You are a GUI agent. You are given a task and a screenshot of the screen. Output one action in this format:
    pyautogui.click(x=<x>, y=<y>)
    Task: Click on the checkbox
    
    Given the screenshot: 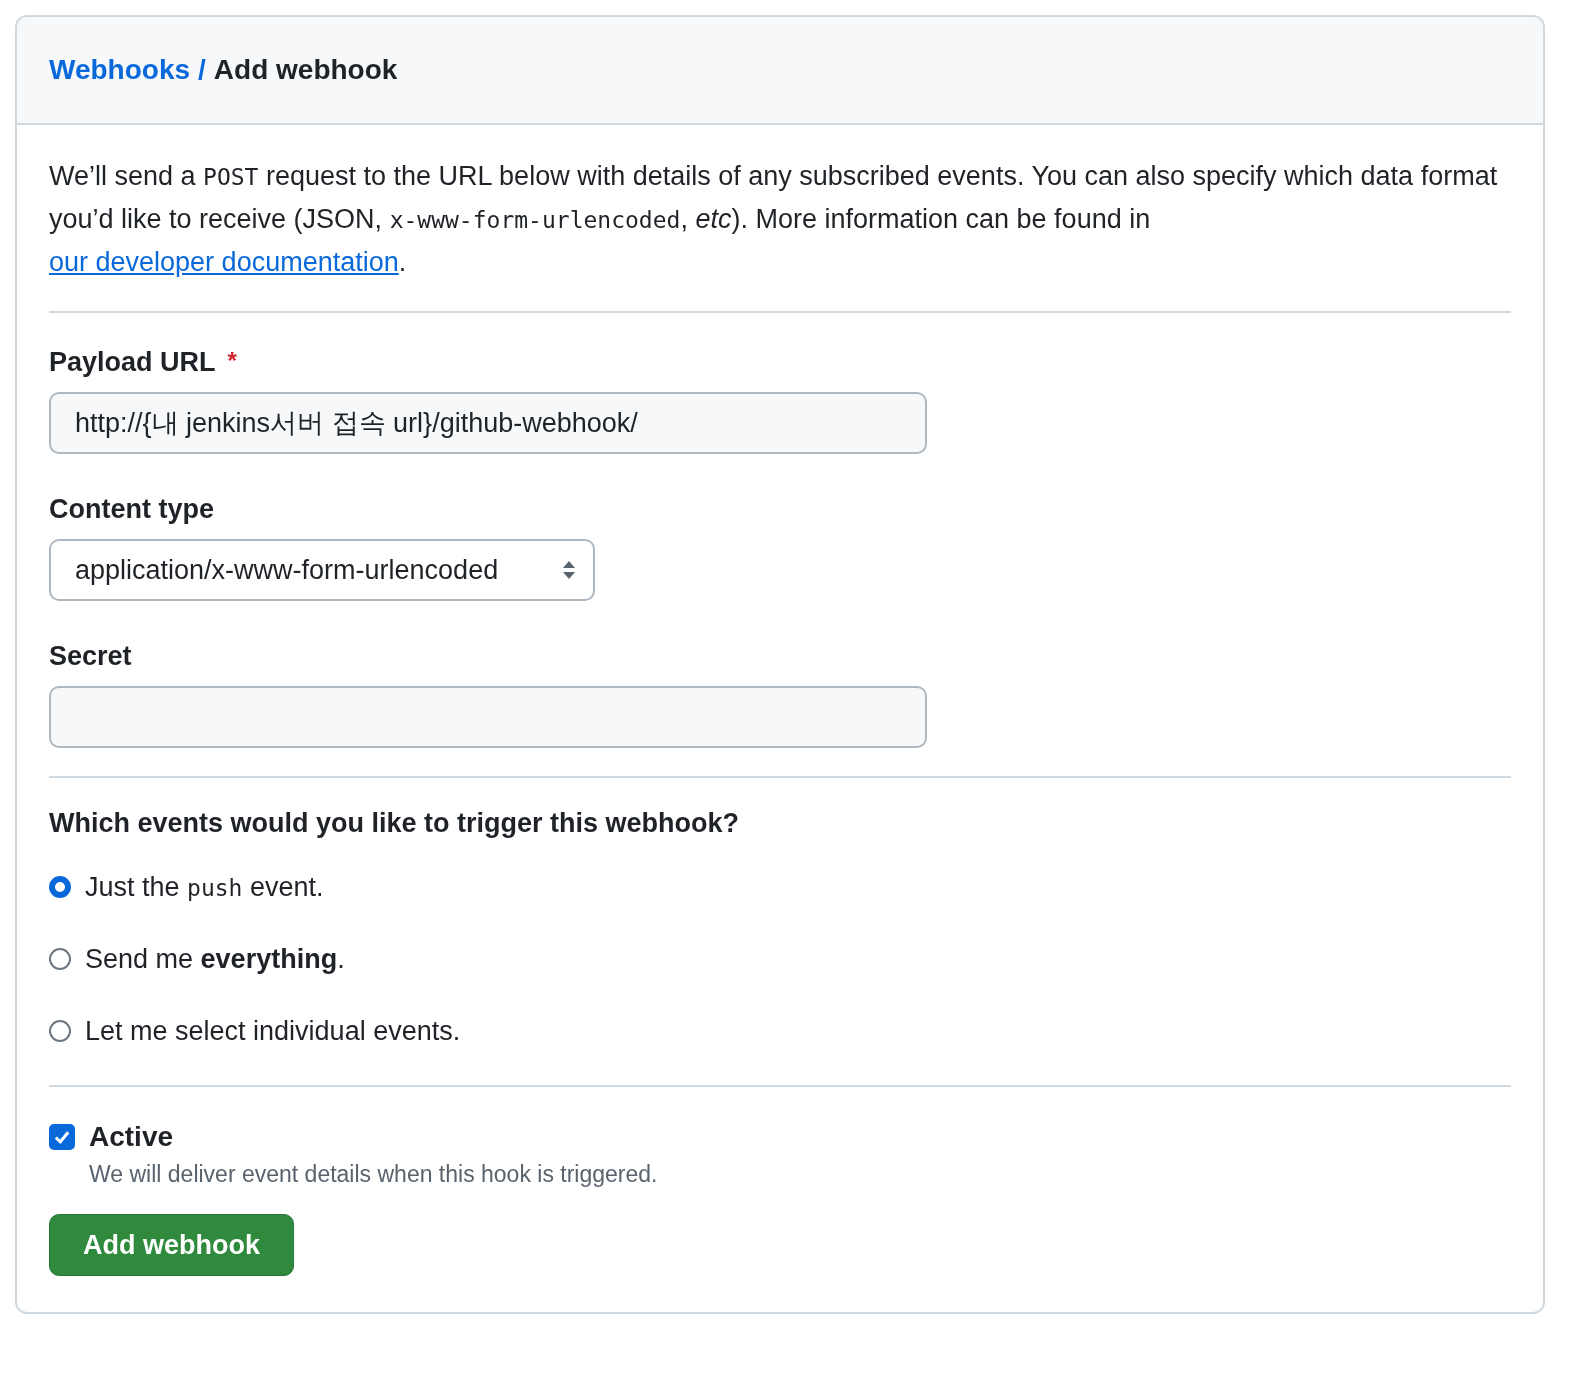 What is the action you would take?
    pyautogui.click(x=62, y=1137)
    